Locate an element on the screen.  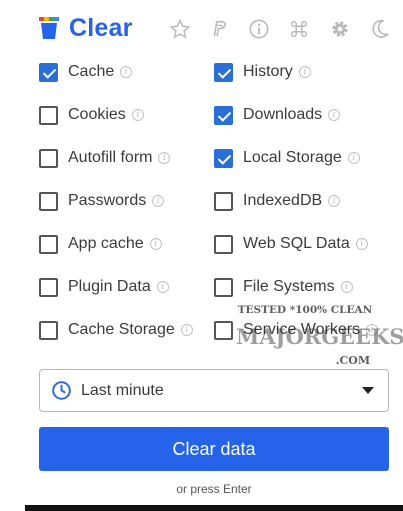
option-label: Local Storage is located at coordinates (292, 157).